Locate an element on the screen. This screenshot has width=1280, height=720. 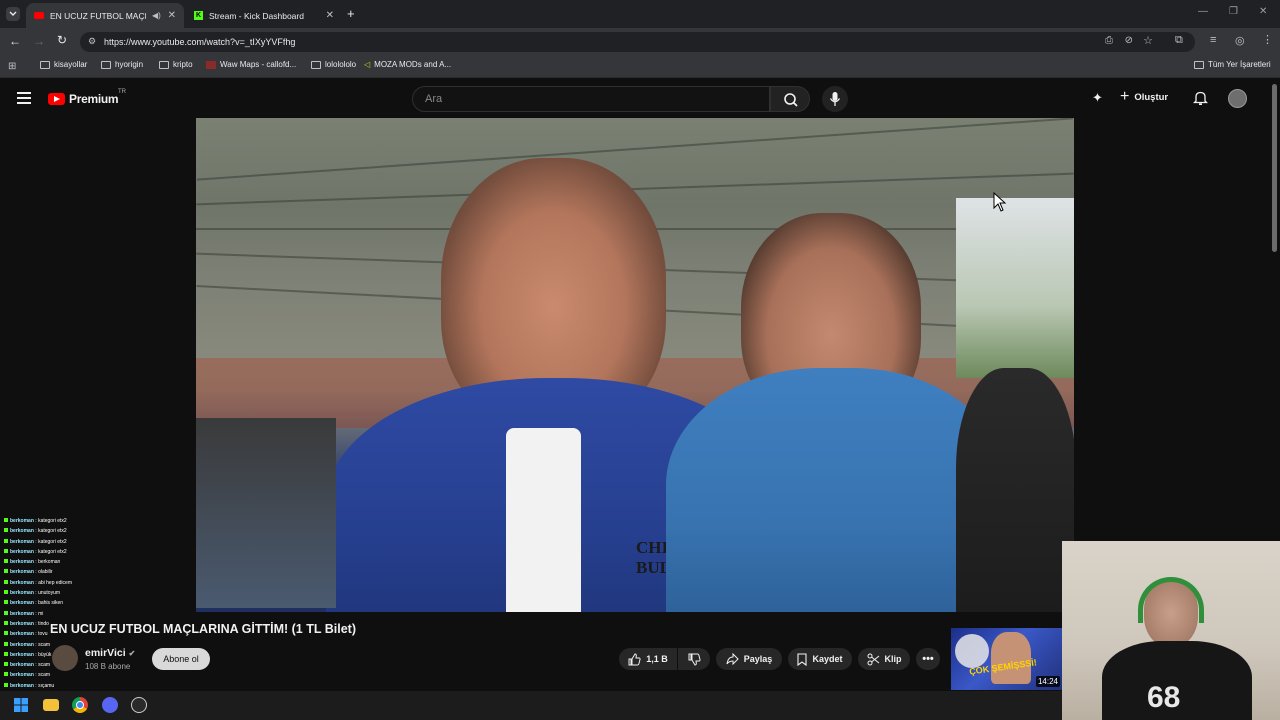
chat-text: sıçamu is located at coordinates (46, 685).